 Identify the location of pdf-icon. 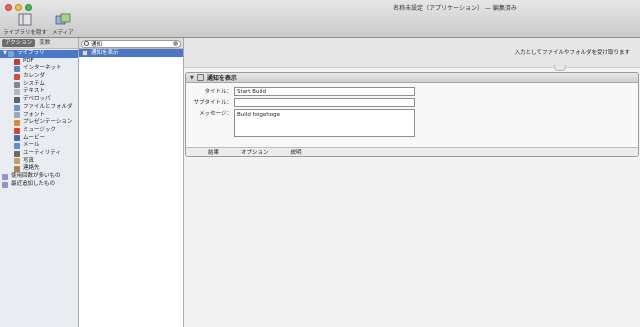
(17, 61).